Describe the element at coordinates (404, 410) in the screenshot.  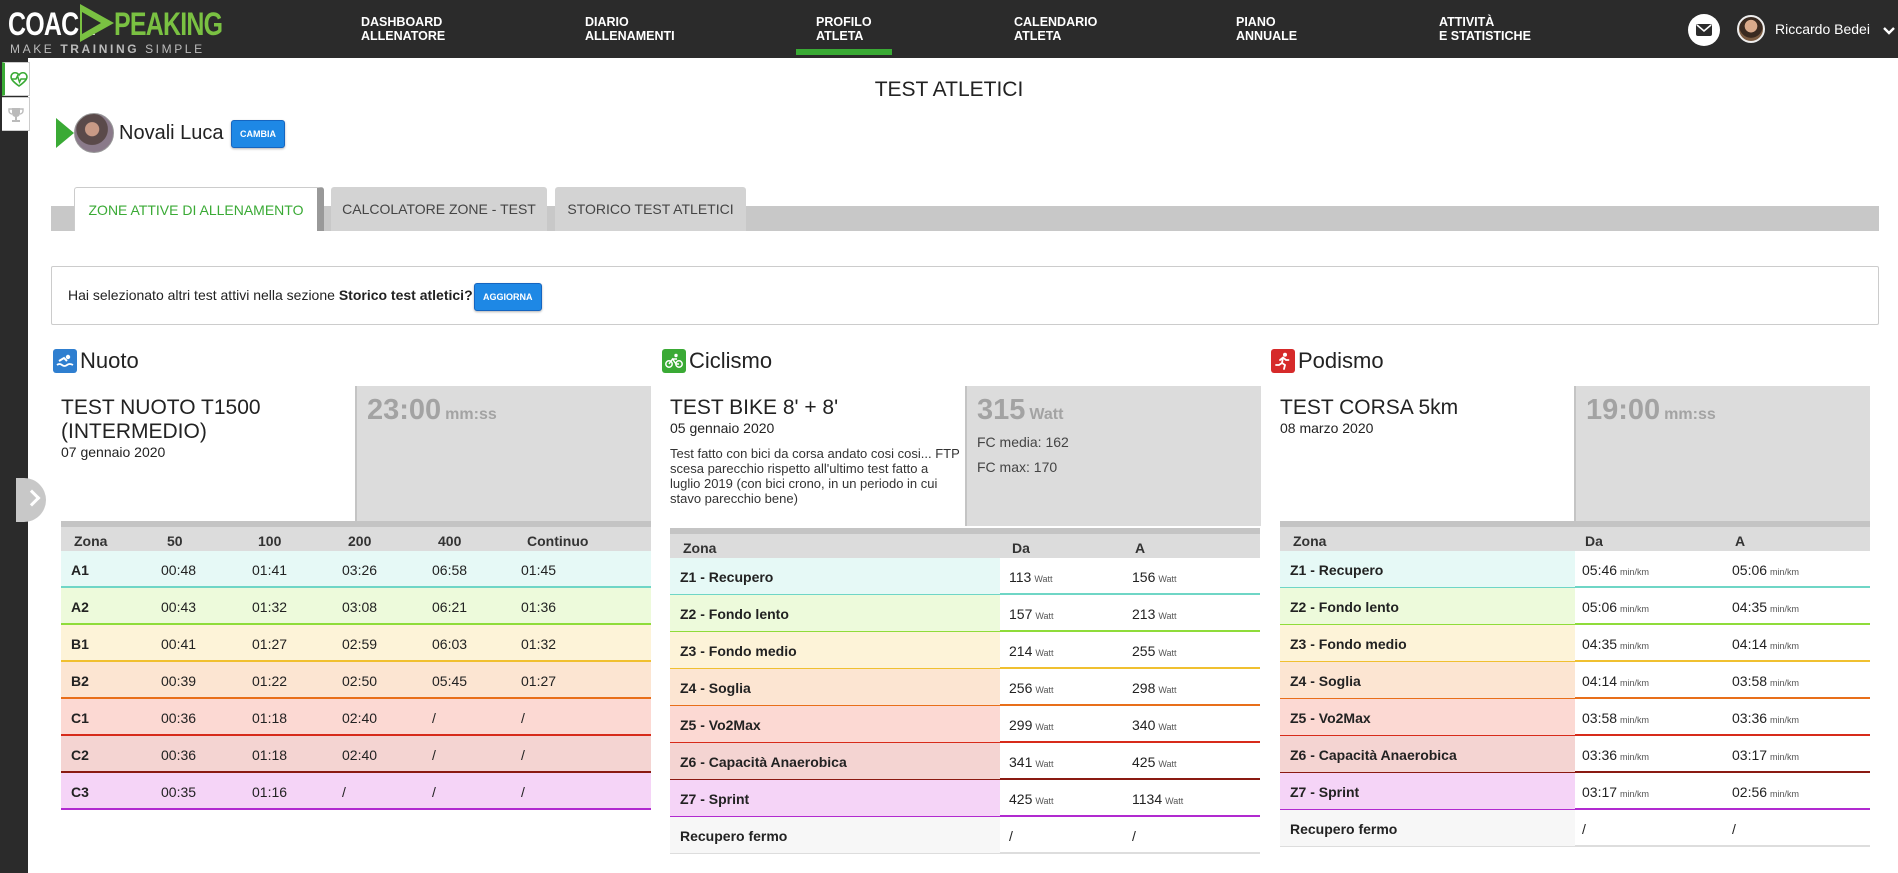
I see `swim-value-number: 23:00` at that location.